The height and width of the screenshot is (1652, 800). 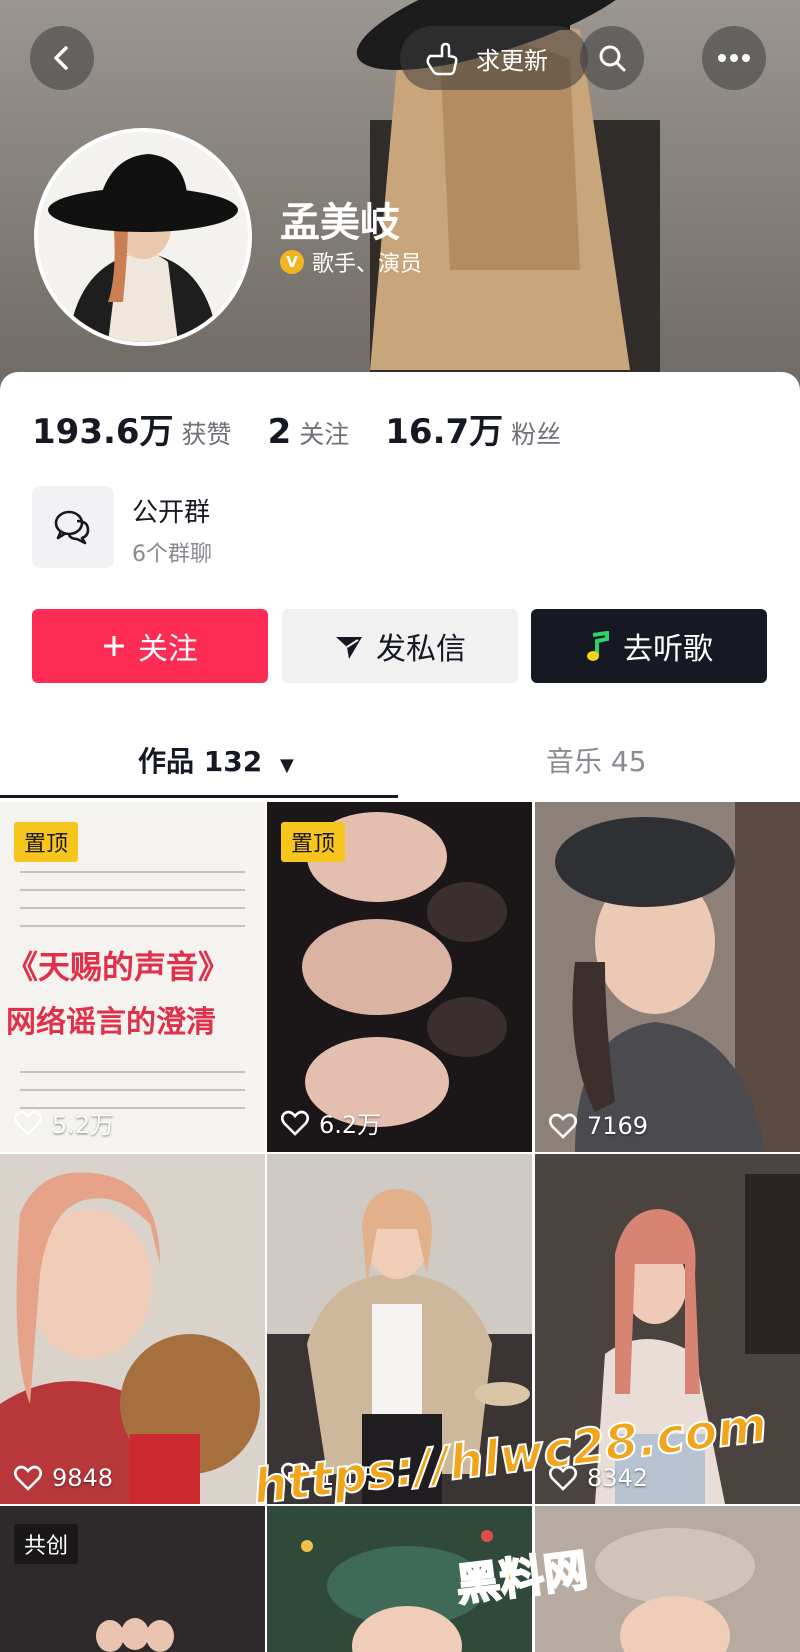 I want to click on profile-name: 孟美岐, so click(x=340, y=223).